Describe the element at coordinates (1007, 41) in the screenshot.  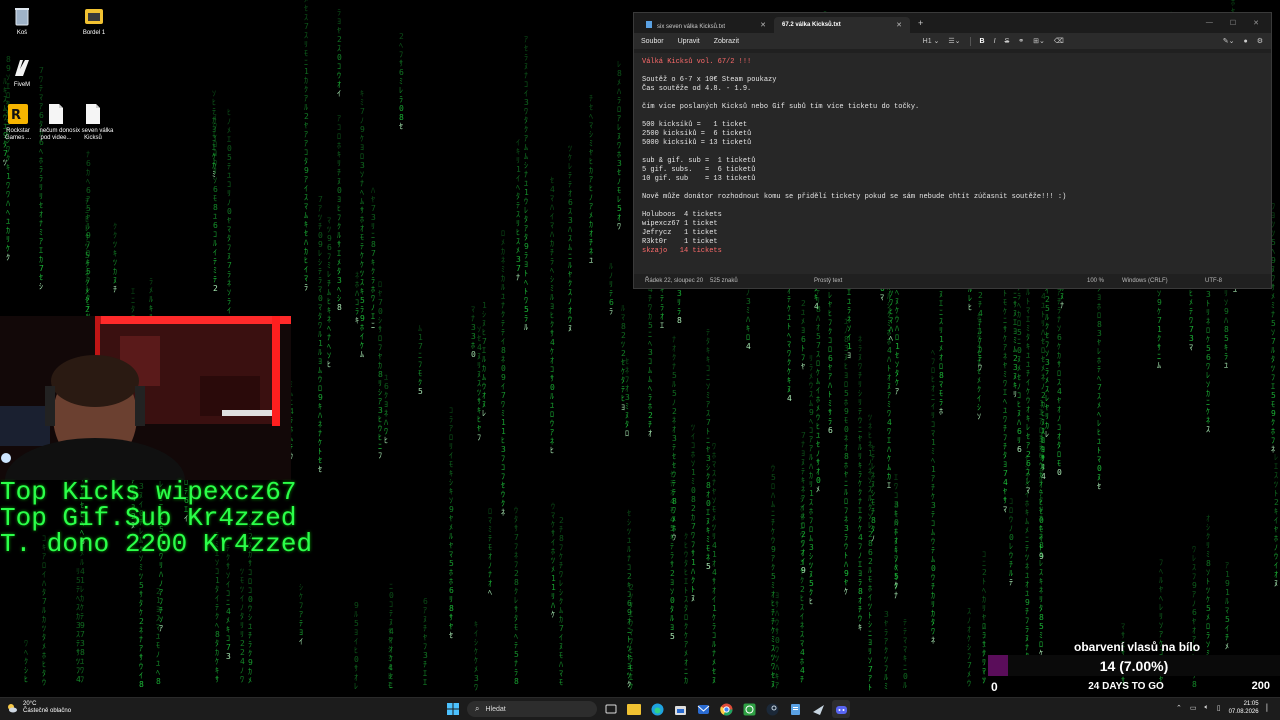
I see `strikethrough-icon: S` at that location.